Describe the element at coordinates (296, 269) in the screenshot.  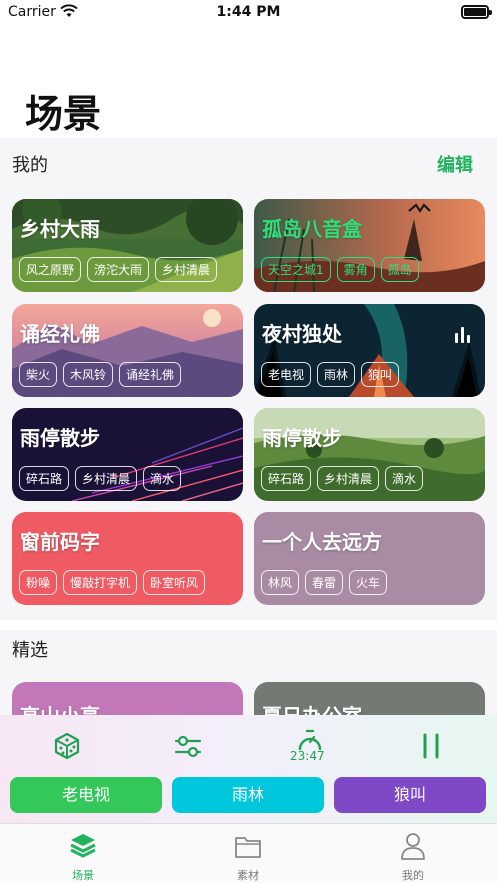
I see `tag: 天空之城1` at that location.